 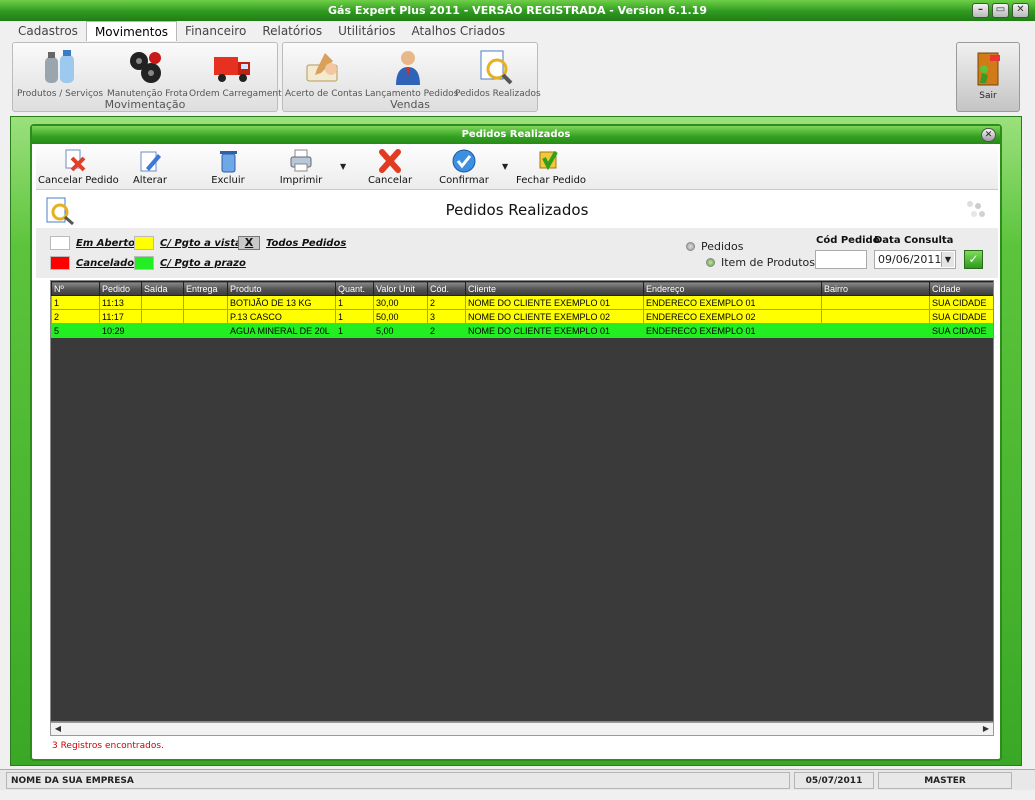 What do you see at coordinates (400, 330) in the screenshot?
I see `table-cell: 5,00` at bounding box center [400, 330].